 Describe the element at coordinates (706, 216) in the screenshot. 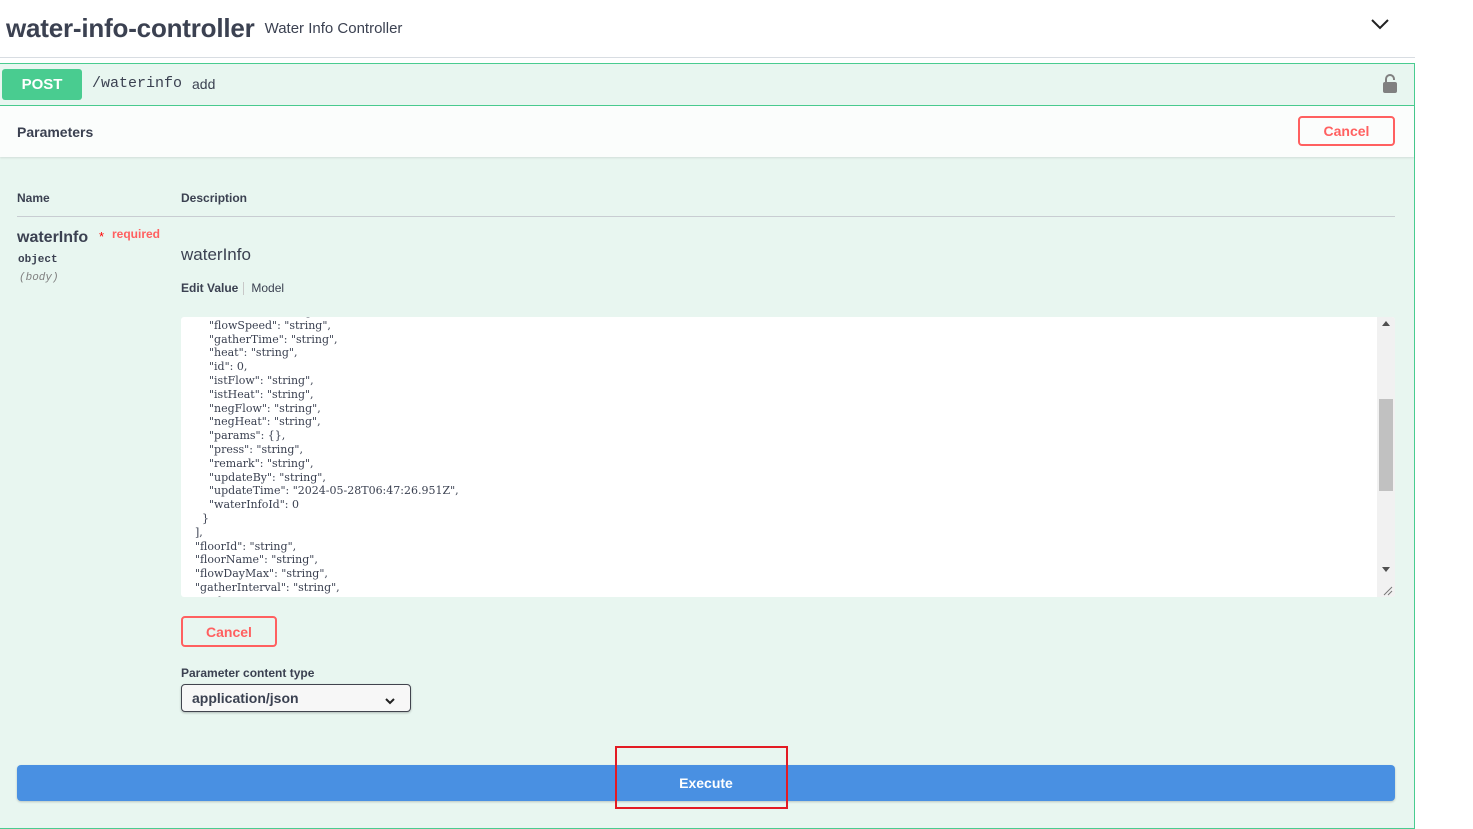

I see `table-divider` at that location.